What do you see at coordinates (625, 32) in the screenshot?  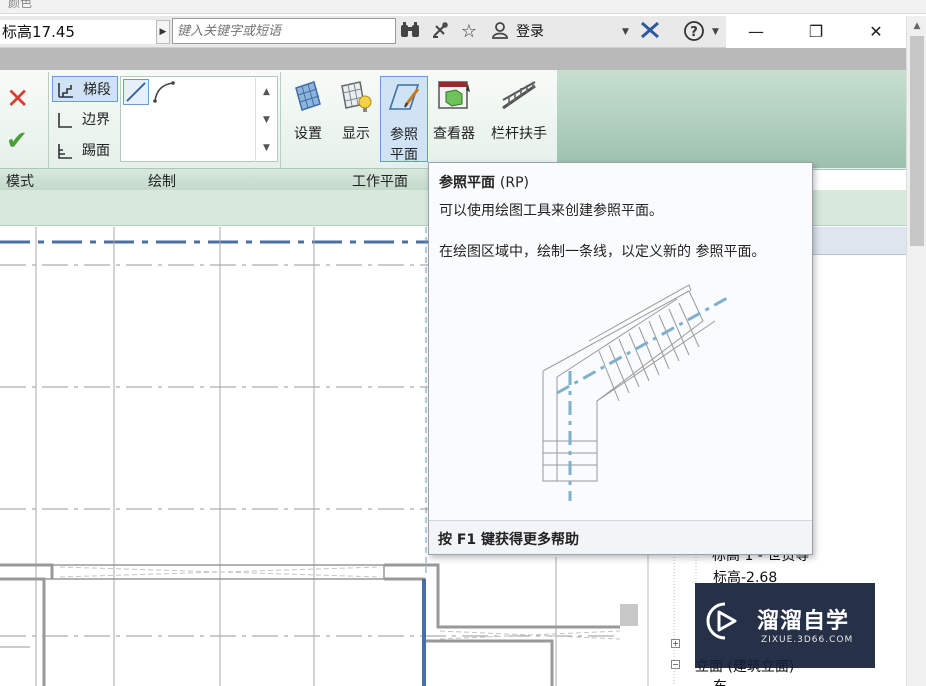 I see `login-dropdown-caret-icon: ▼` at bounding box center [625, 32].